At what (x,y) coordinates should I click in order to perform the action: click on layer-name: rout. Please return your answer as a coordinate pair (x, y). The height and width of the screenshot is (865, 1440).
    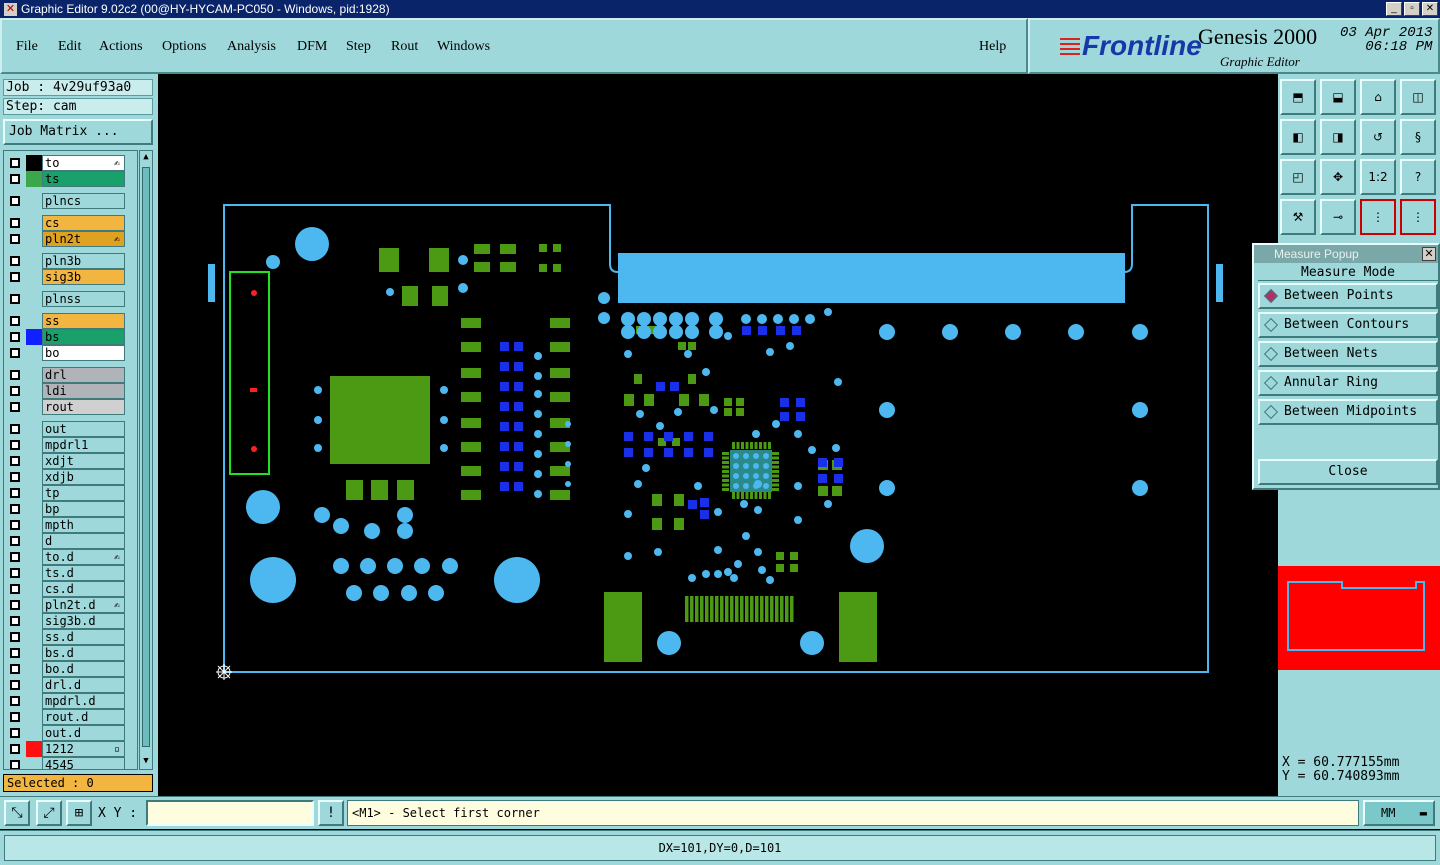
    Looking at the image, I should click on (83, 407).